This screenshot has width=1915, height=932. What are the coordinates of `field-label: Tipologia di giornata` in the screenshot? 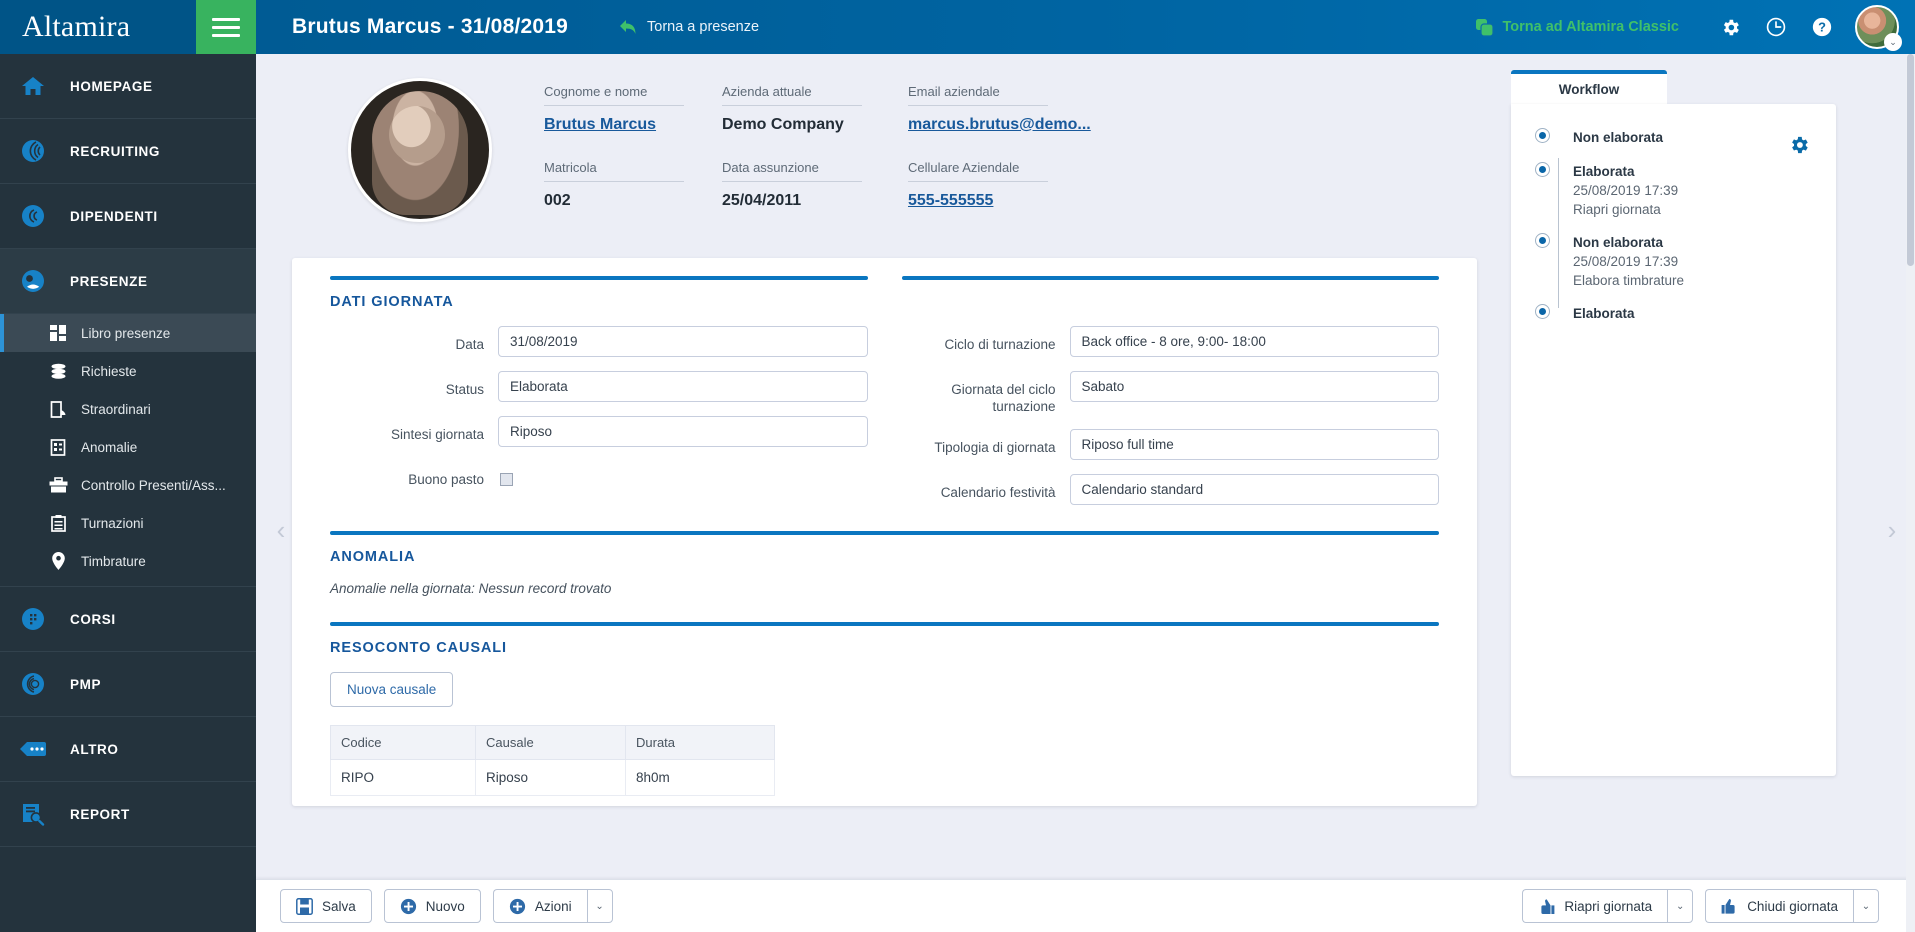 It's located at (995, 447).